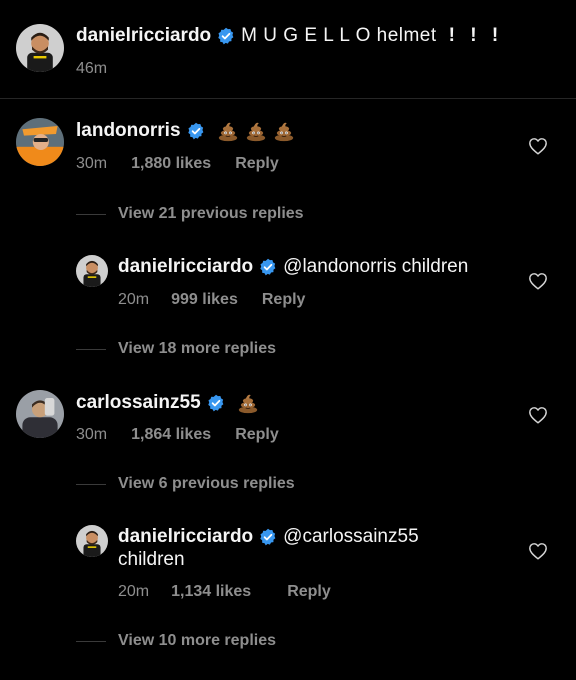 The image size is (576, 680). I want to click on comment-likes: 1,880 likes, so click(171, 164).